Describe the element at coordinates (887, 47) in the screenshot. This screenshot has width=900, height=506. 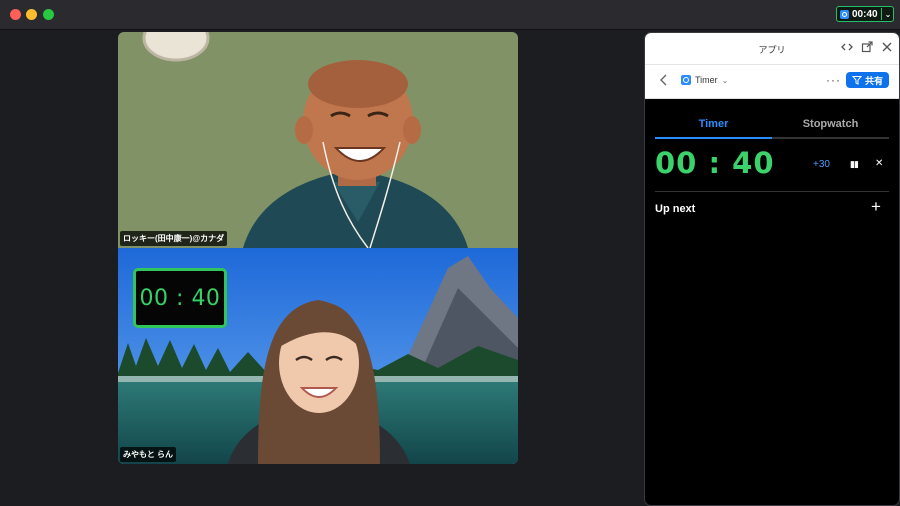
I see `close-icon` at that location.